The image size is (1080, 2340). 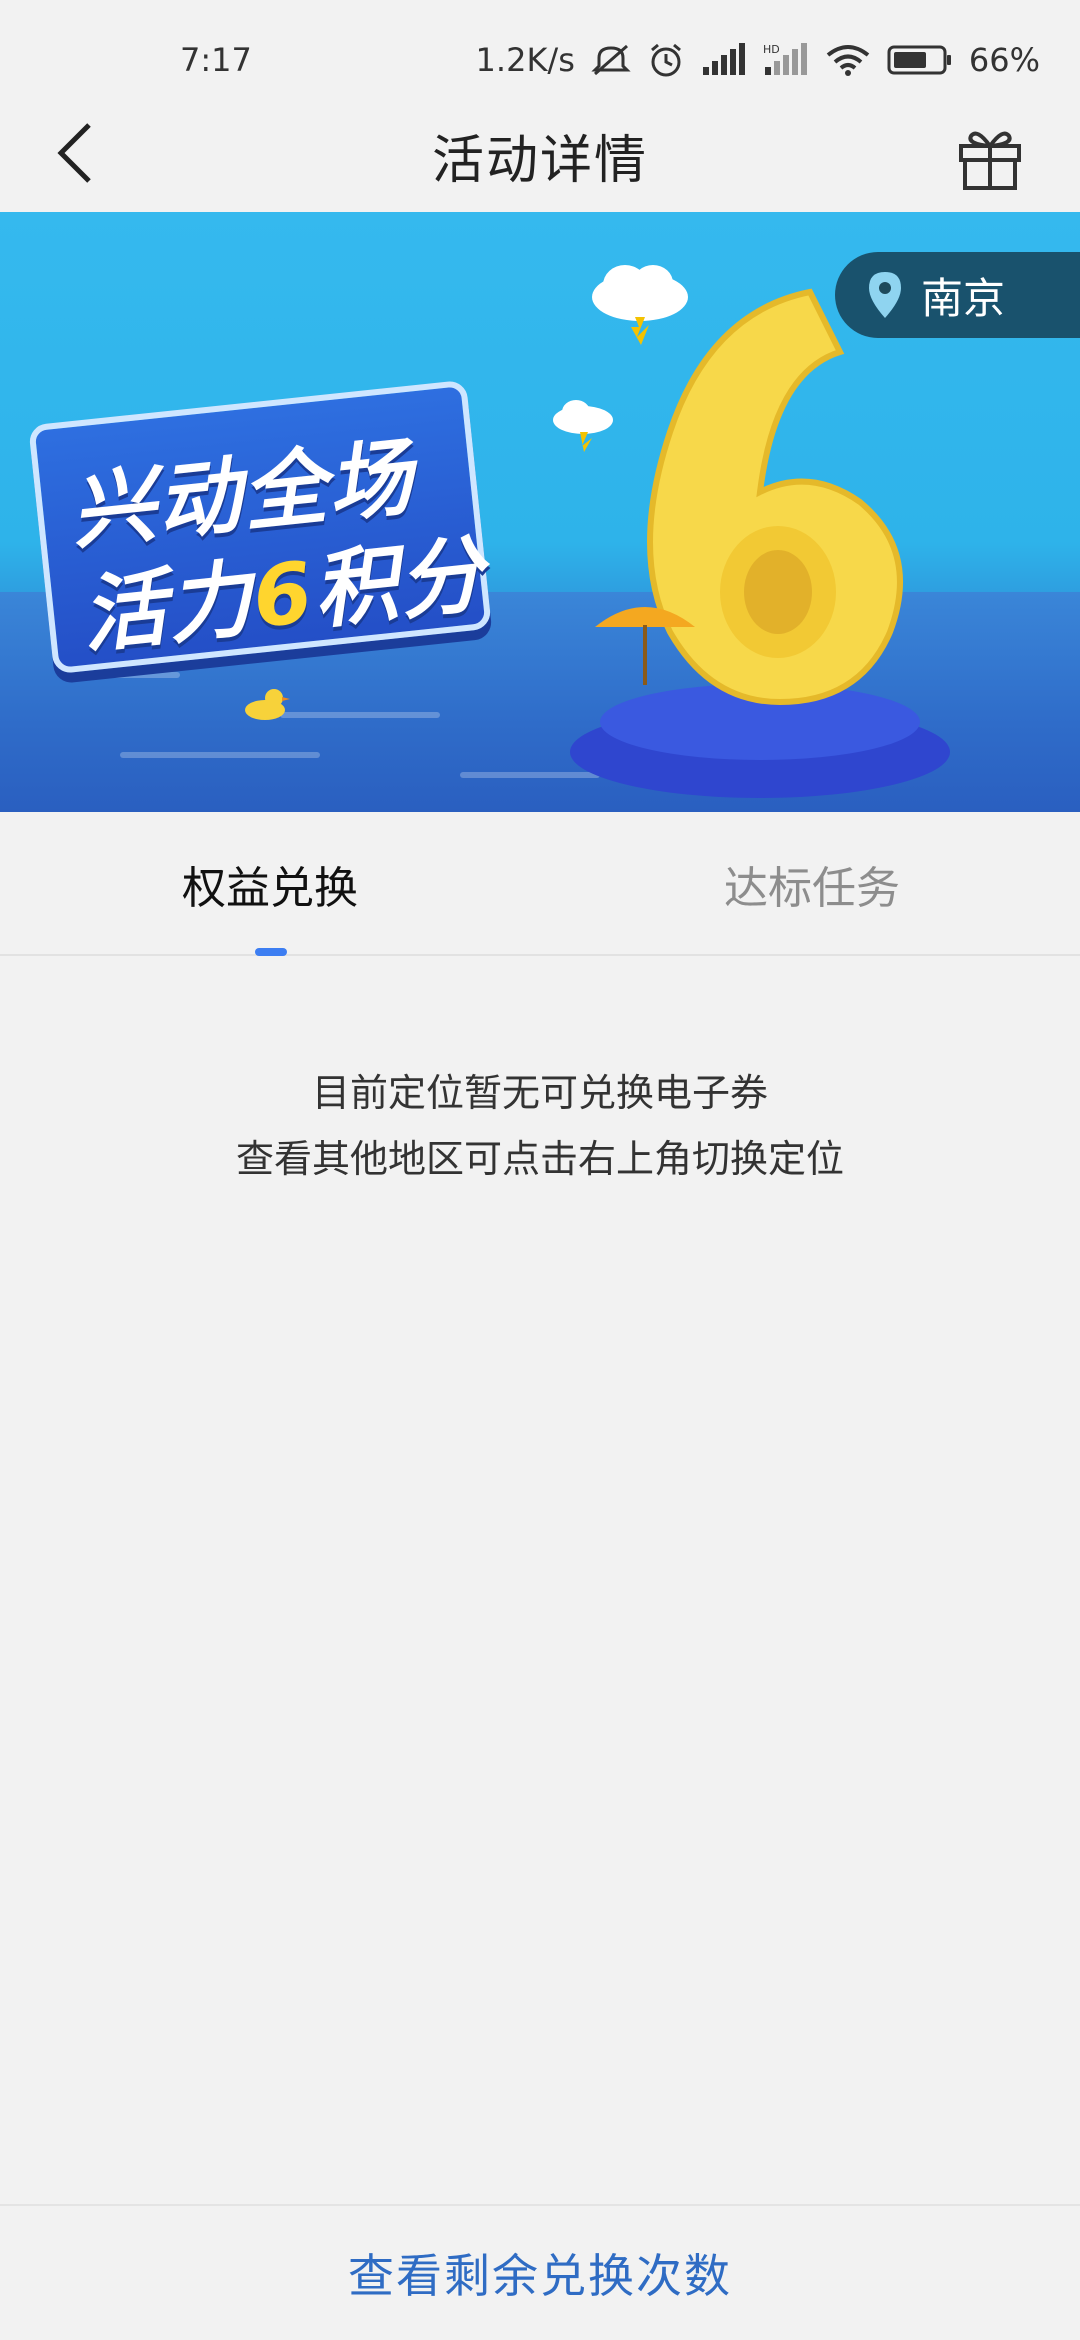 I want to click on location-switch-button: 南京, so click(x=957, y=295).